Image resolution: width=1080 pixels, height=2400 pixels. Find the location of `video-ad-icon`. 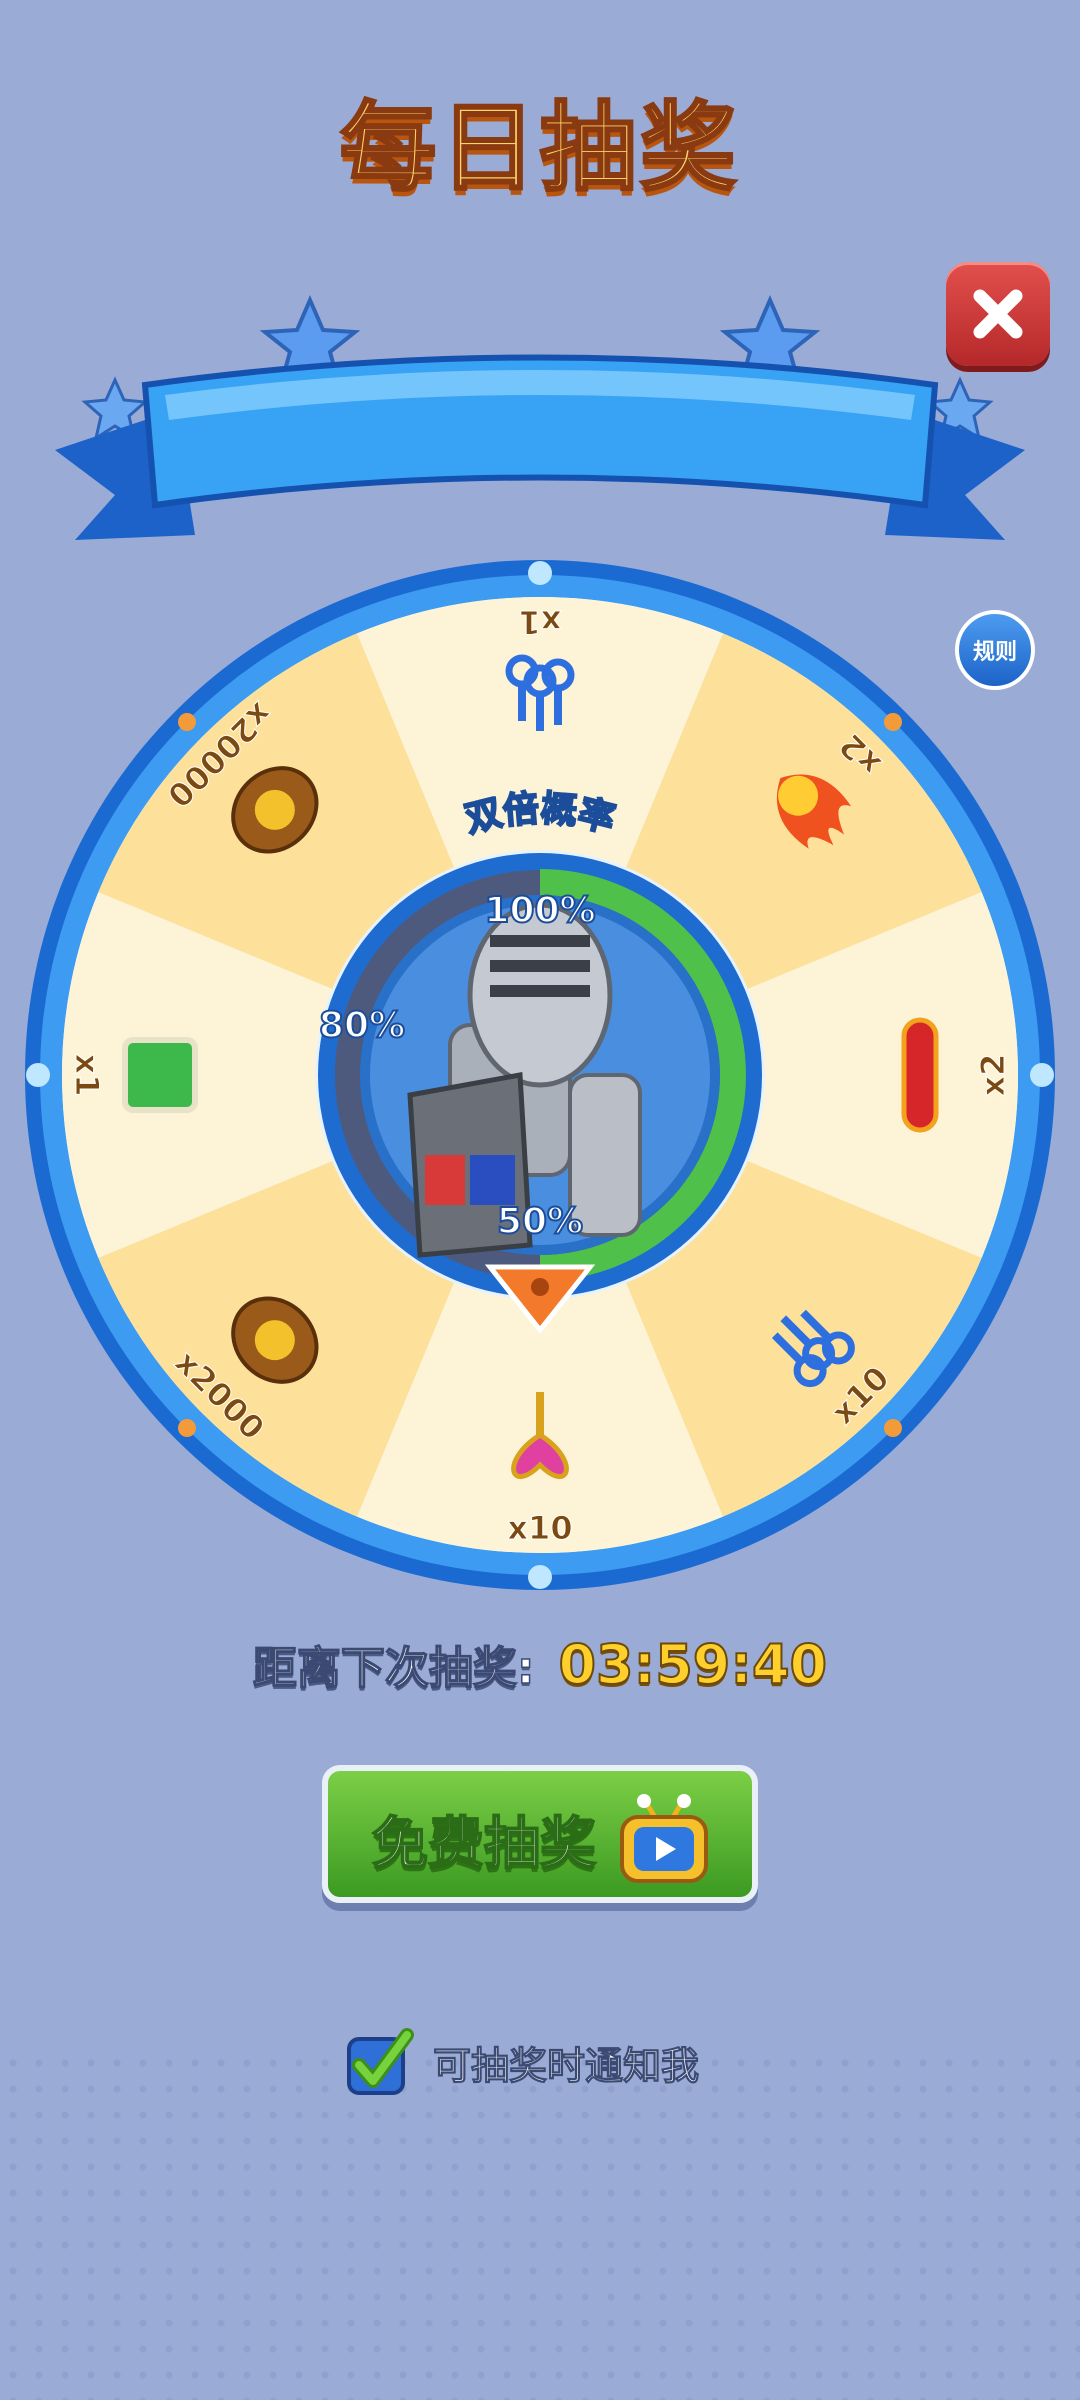

video-ad-icon is located at coordinates (664, 1838).